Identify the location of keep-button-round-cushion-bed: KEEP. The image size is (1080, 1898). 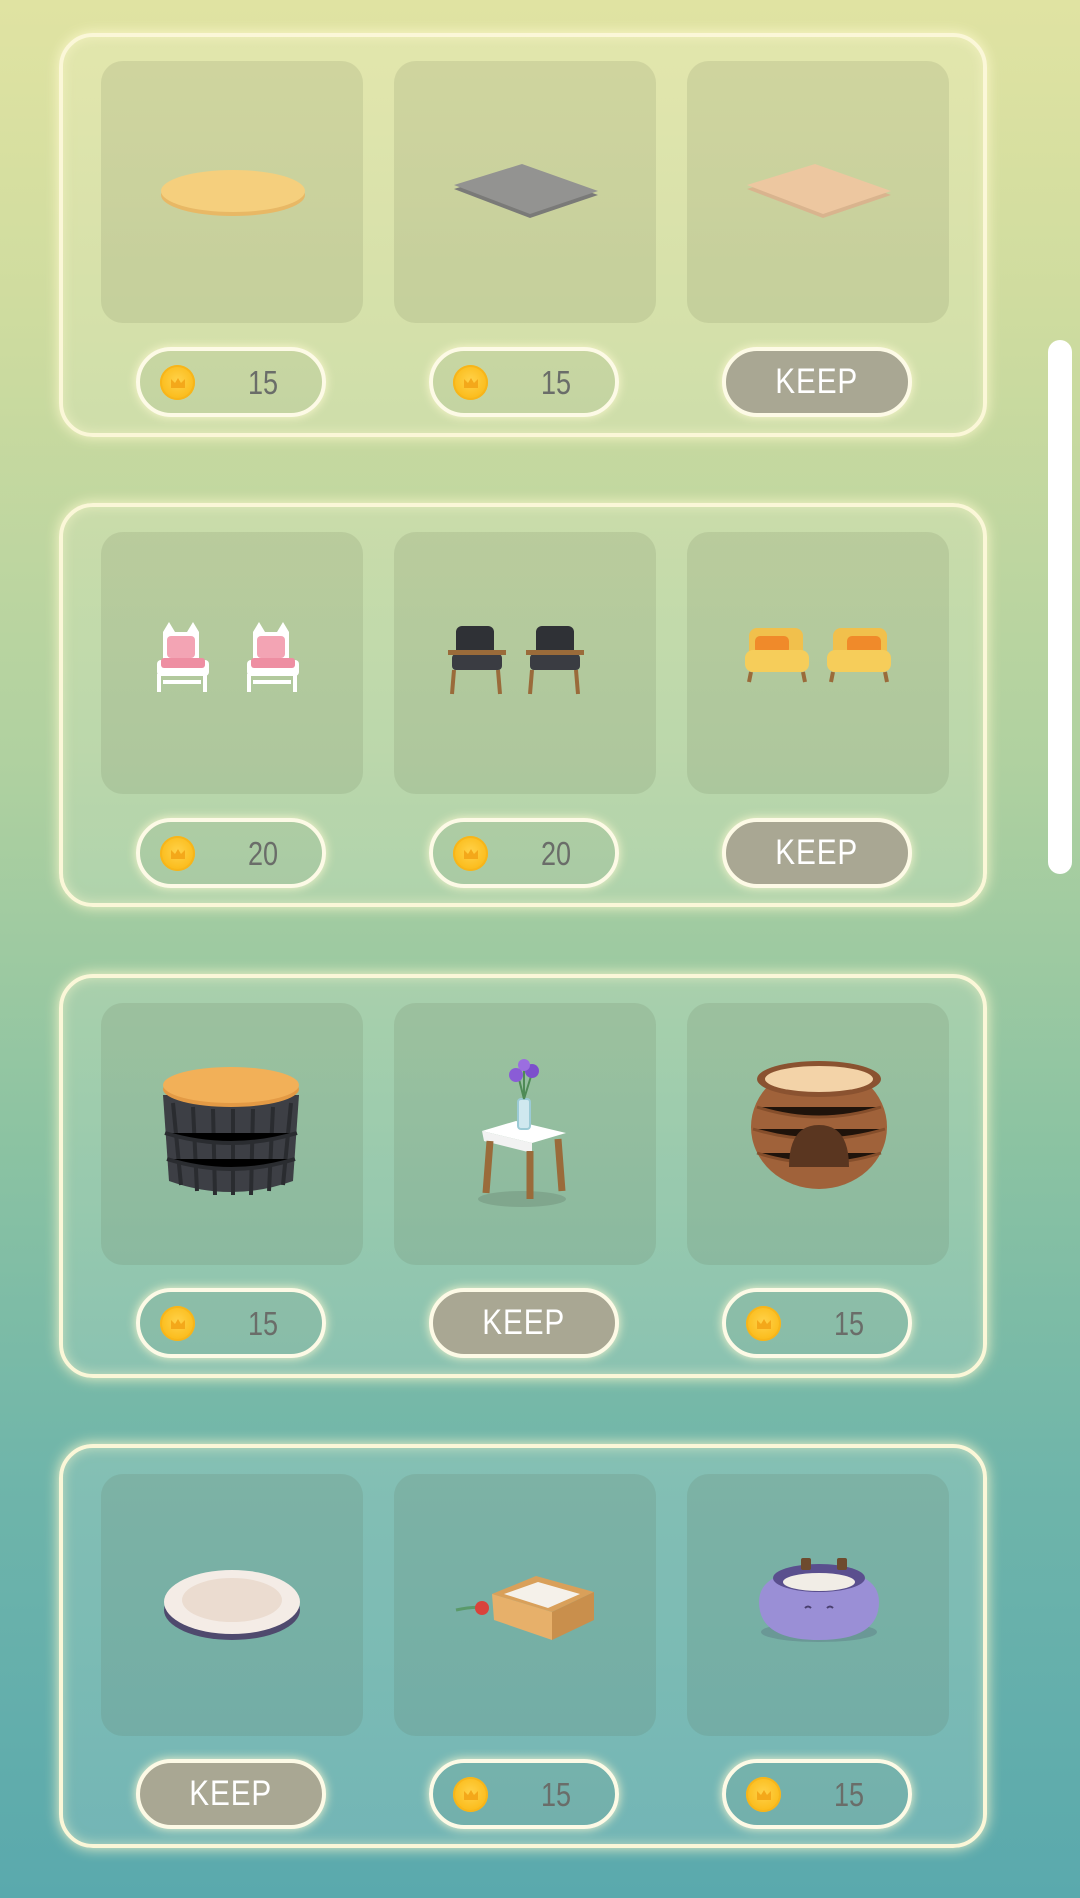
(231, 1794).